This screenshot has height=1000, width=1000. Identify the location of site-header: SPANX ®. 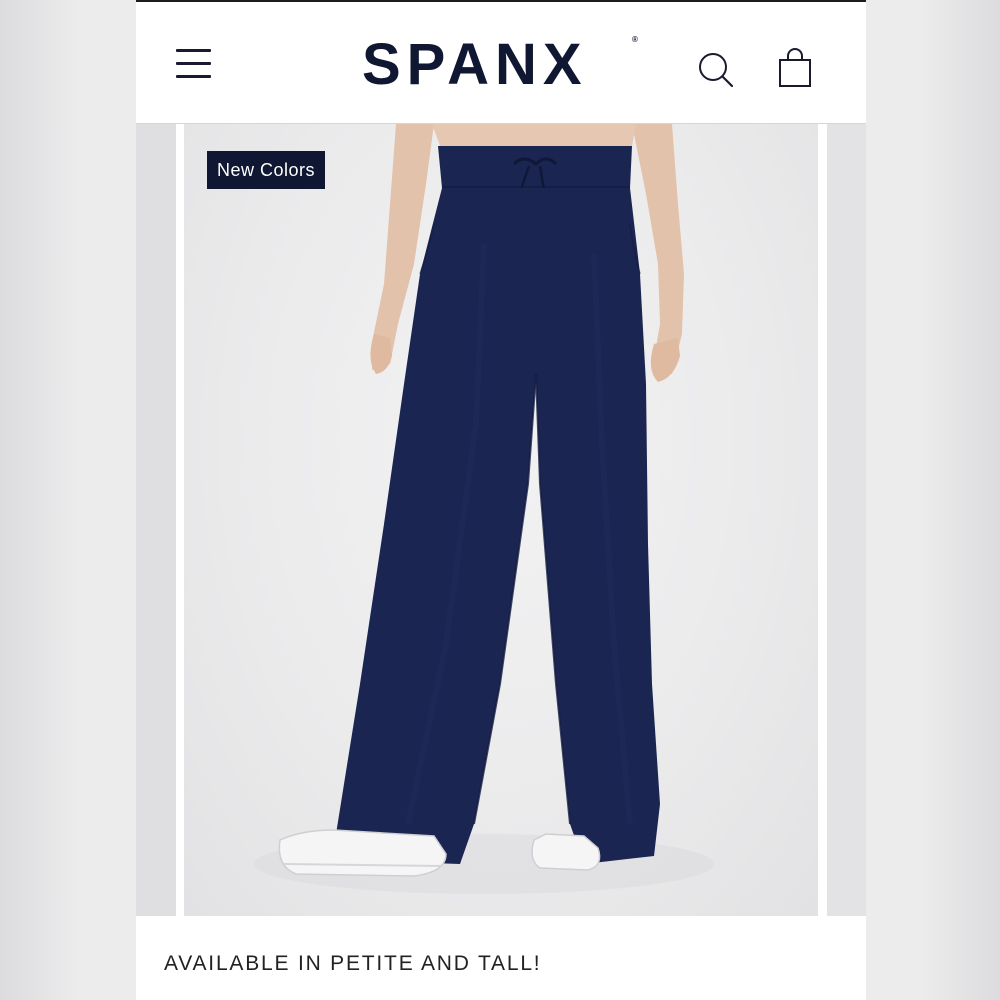
(501, 63).